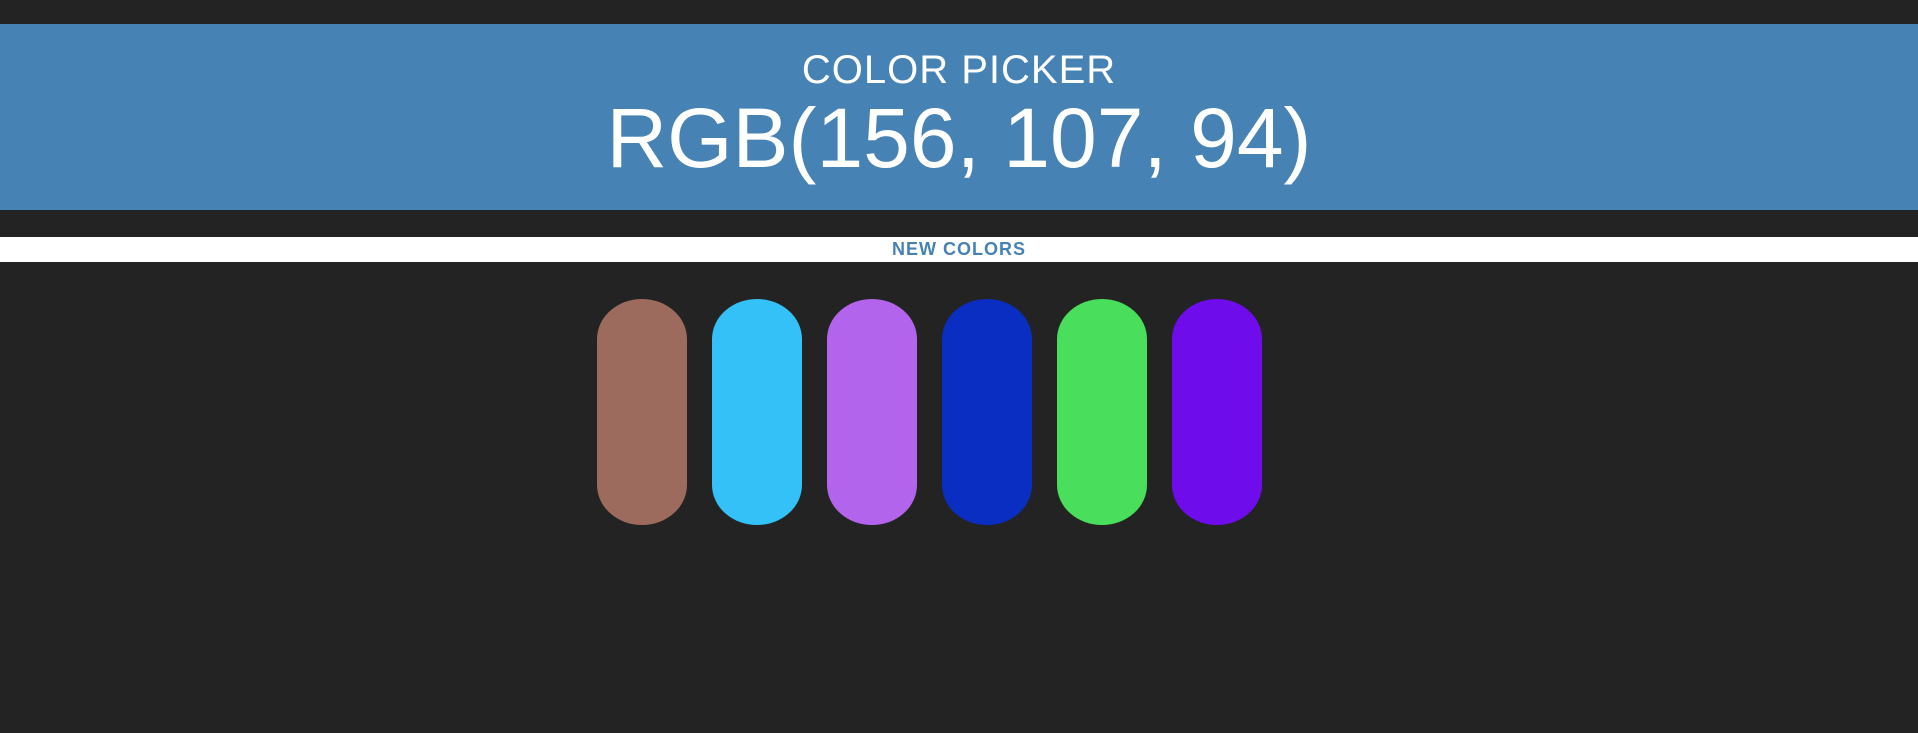  What do you see at coordinates (959, 138) in the screenshot?
I see `target-rgb-display: RGB(156, 107, 94)` at bounding box center [959, 138].